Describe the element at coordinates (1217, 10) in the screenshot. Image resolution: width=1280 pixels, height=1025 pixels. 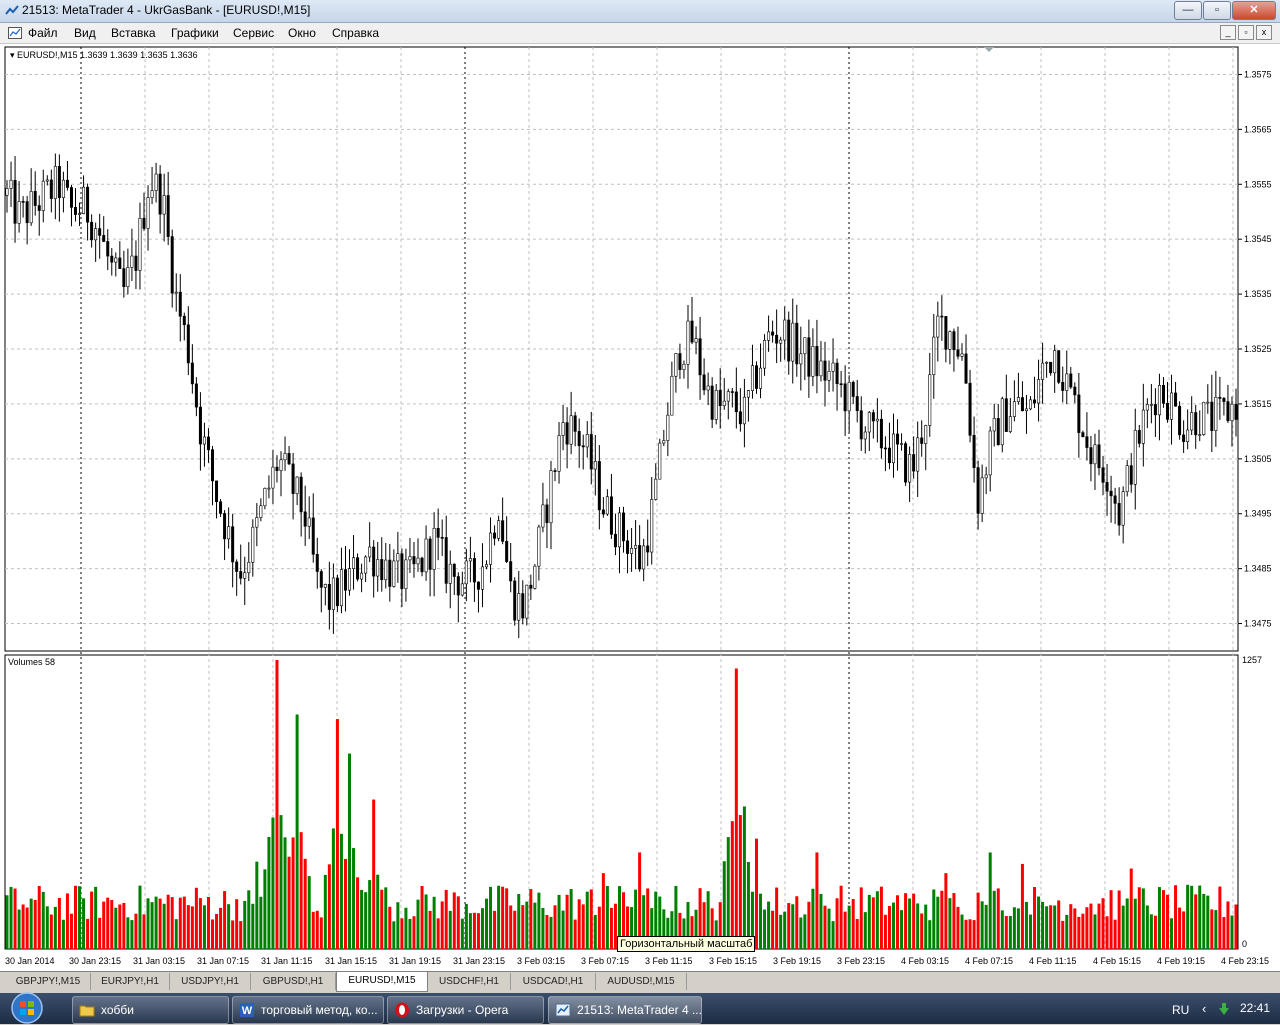
I see `restore-button: ▫` at that location.